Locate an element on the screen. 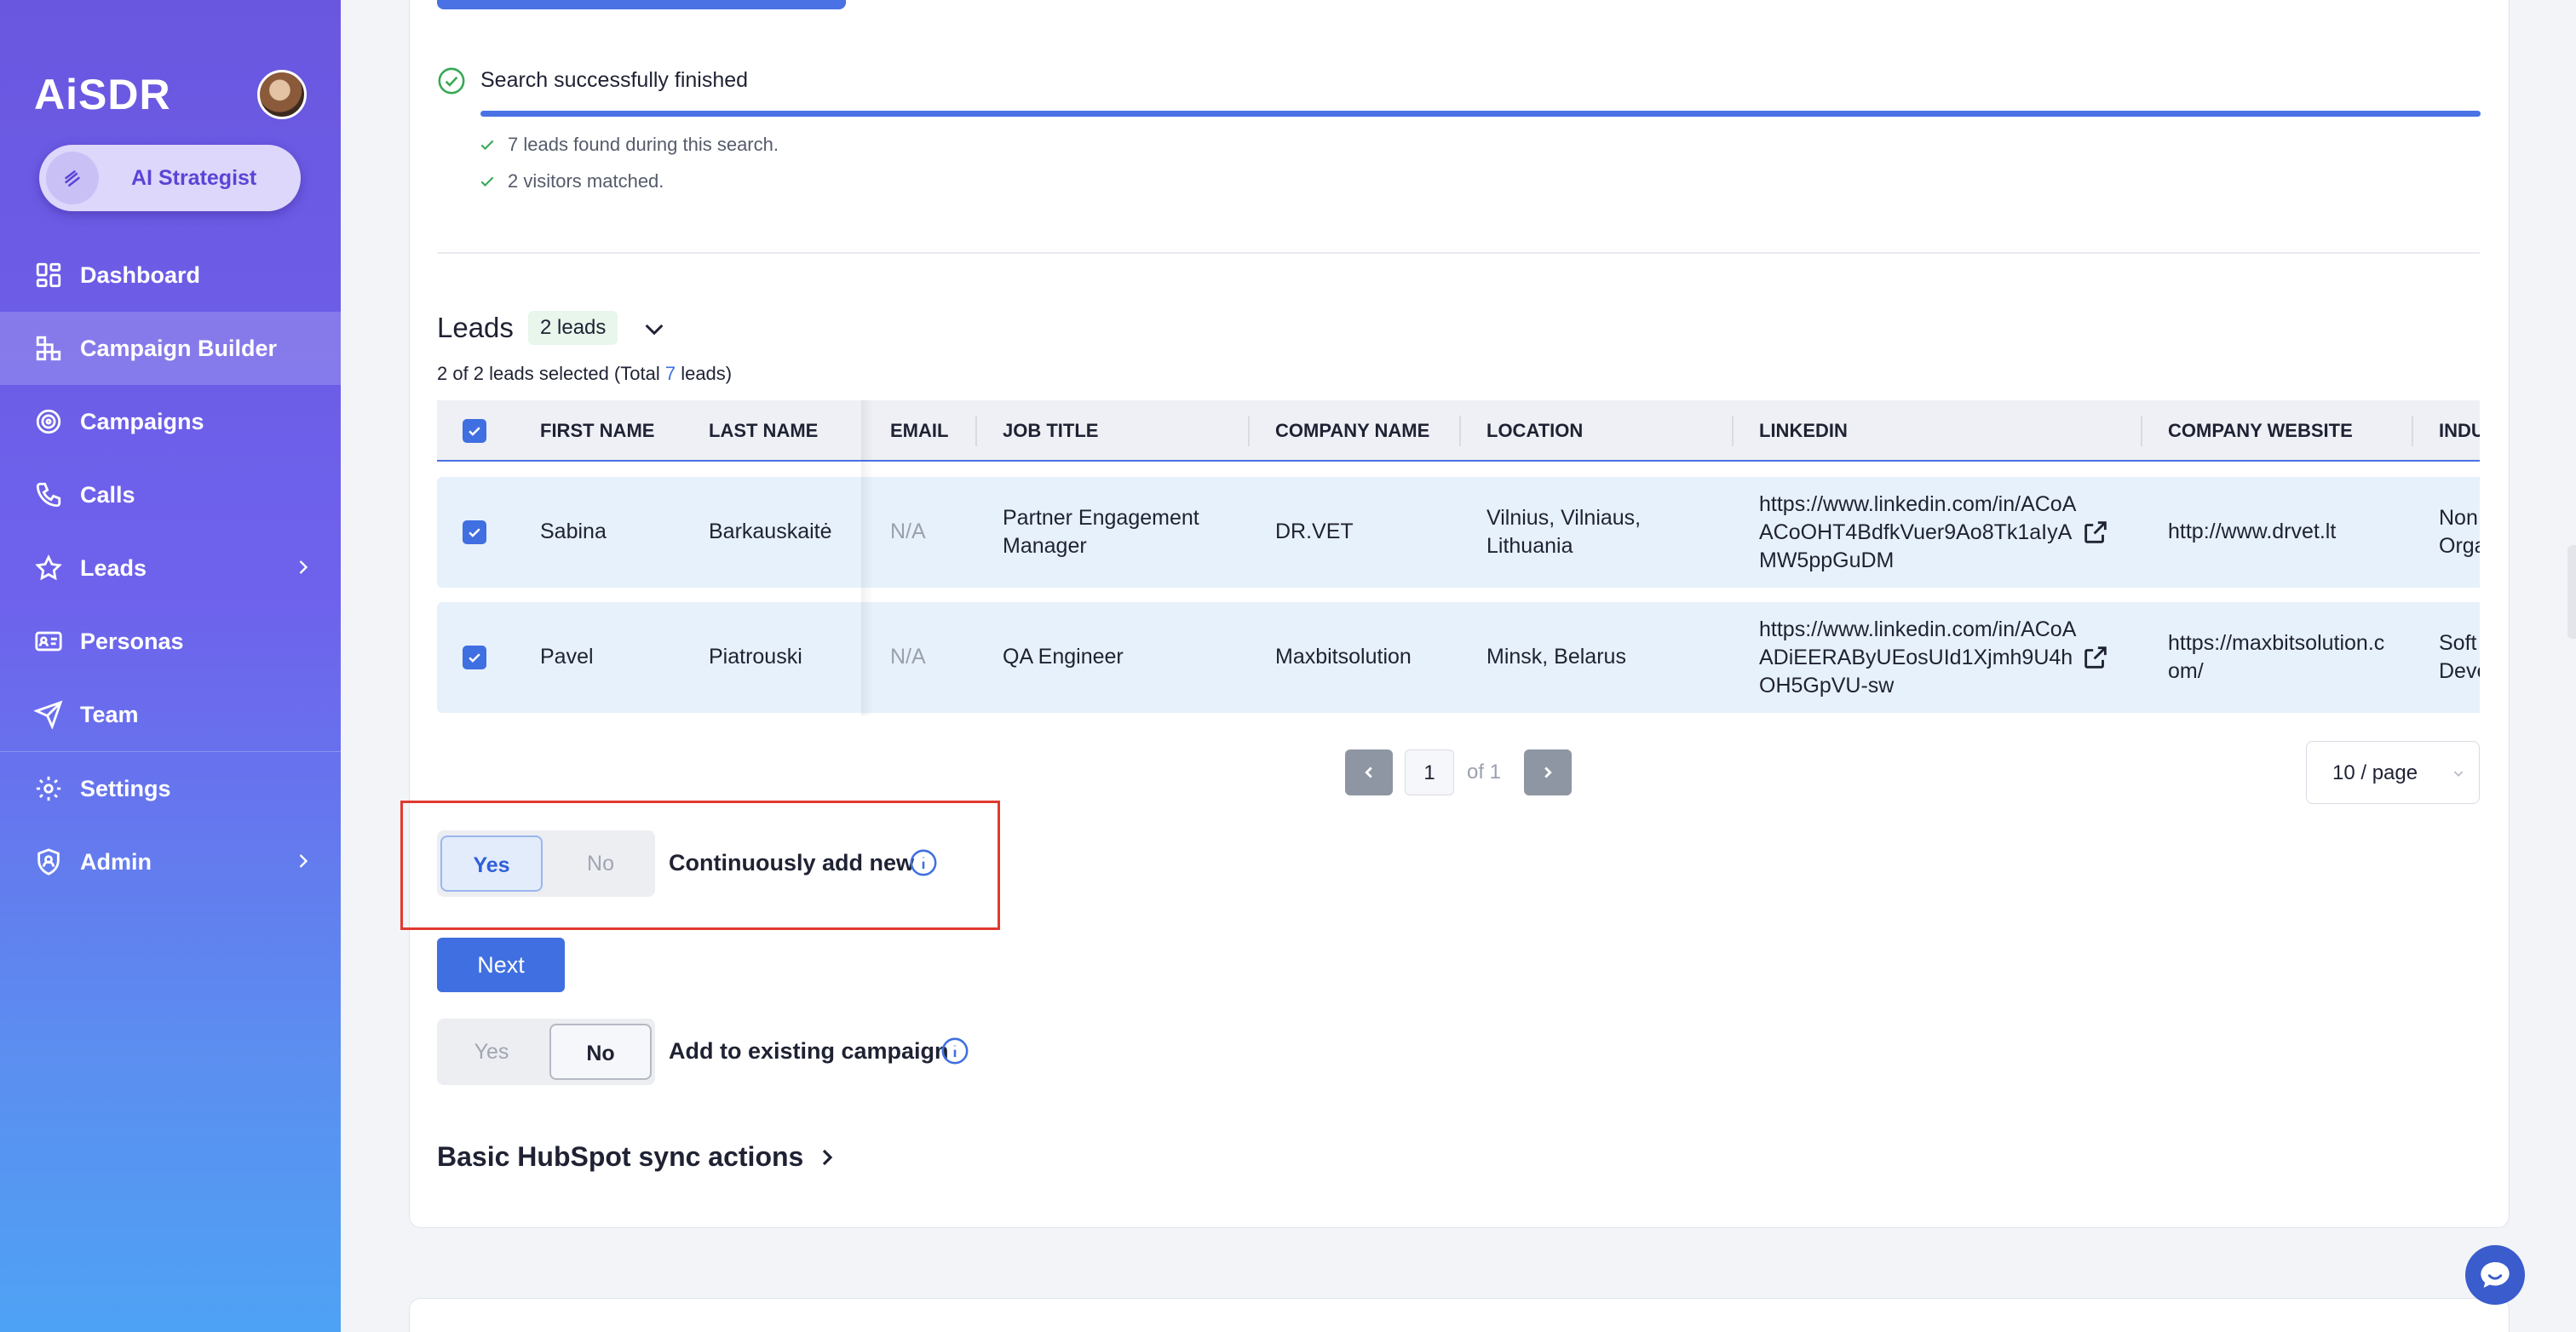 This screenshot has width=2576, height=1332. shield-user-icon is located at coordinates (49, 862).